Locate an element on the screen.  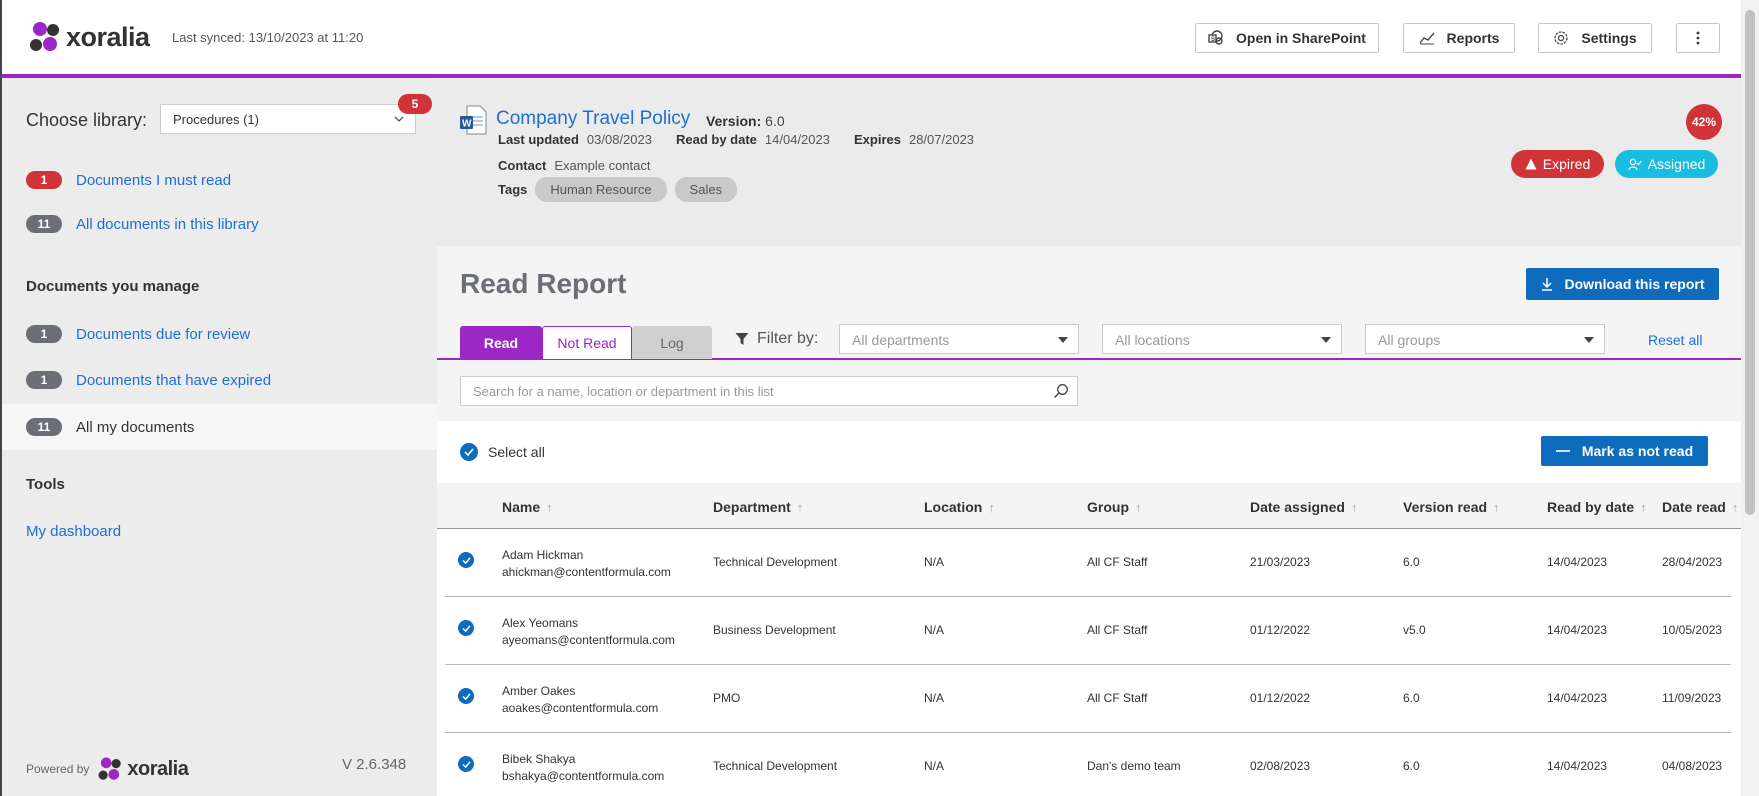
cell-name: Adam Hickman ahickman@contentformula.com is located at coordinates (586, 564).